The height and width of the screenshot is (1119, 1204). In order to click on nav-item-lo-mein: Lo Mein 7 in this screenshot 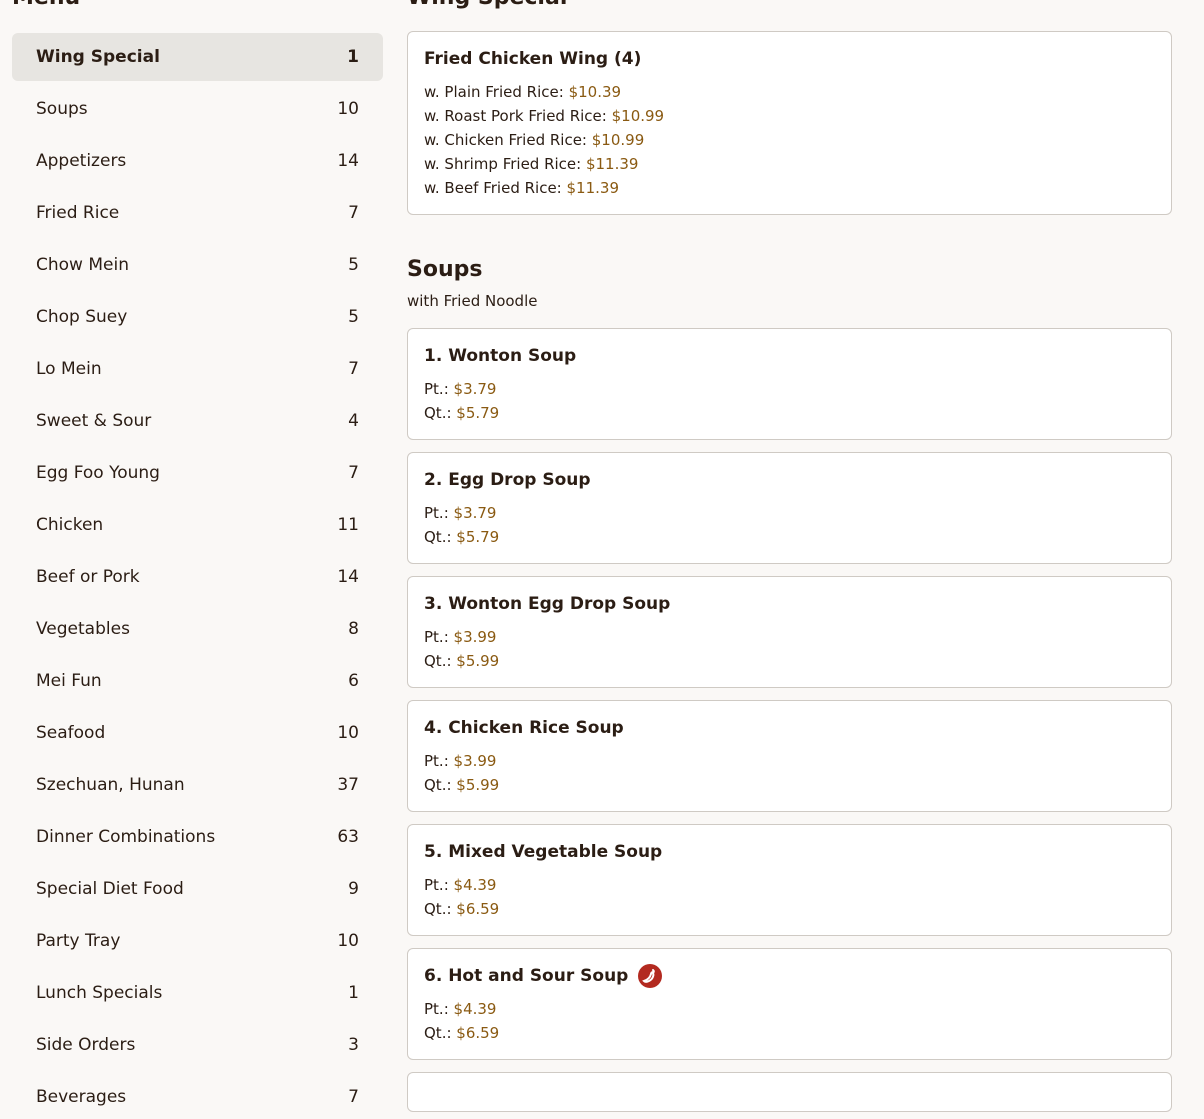, I will do `click(197, 369)`.